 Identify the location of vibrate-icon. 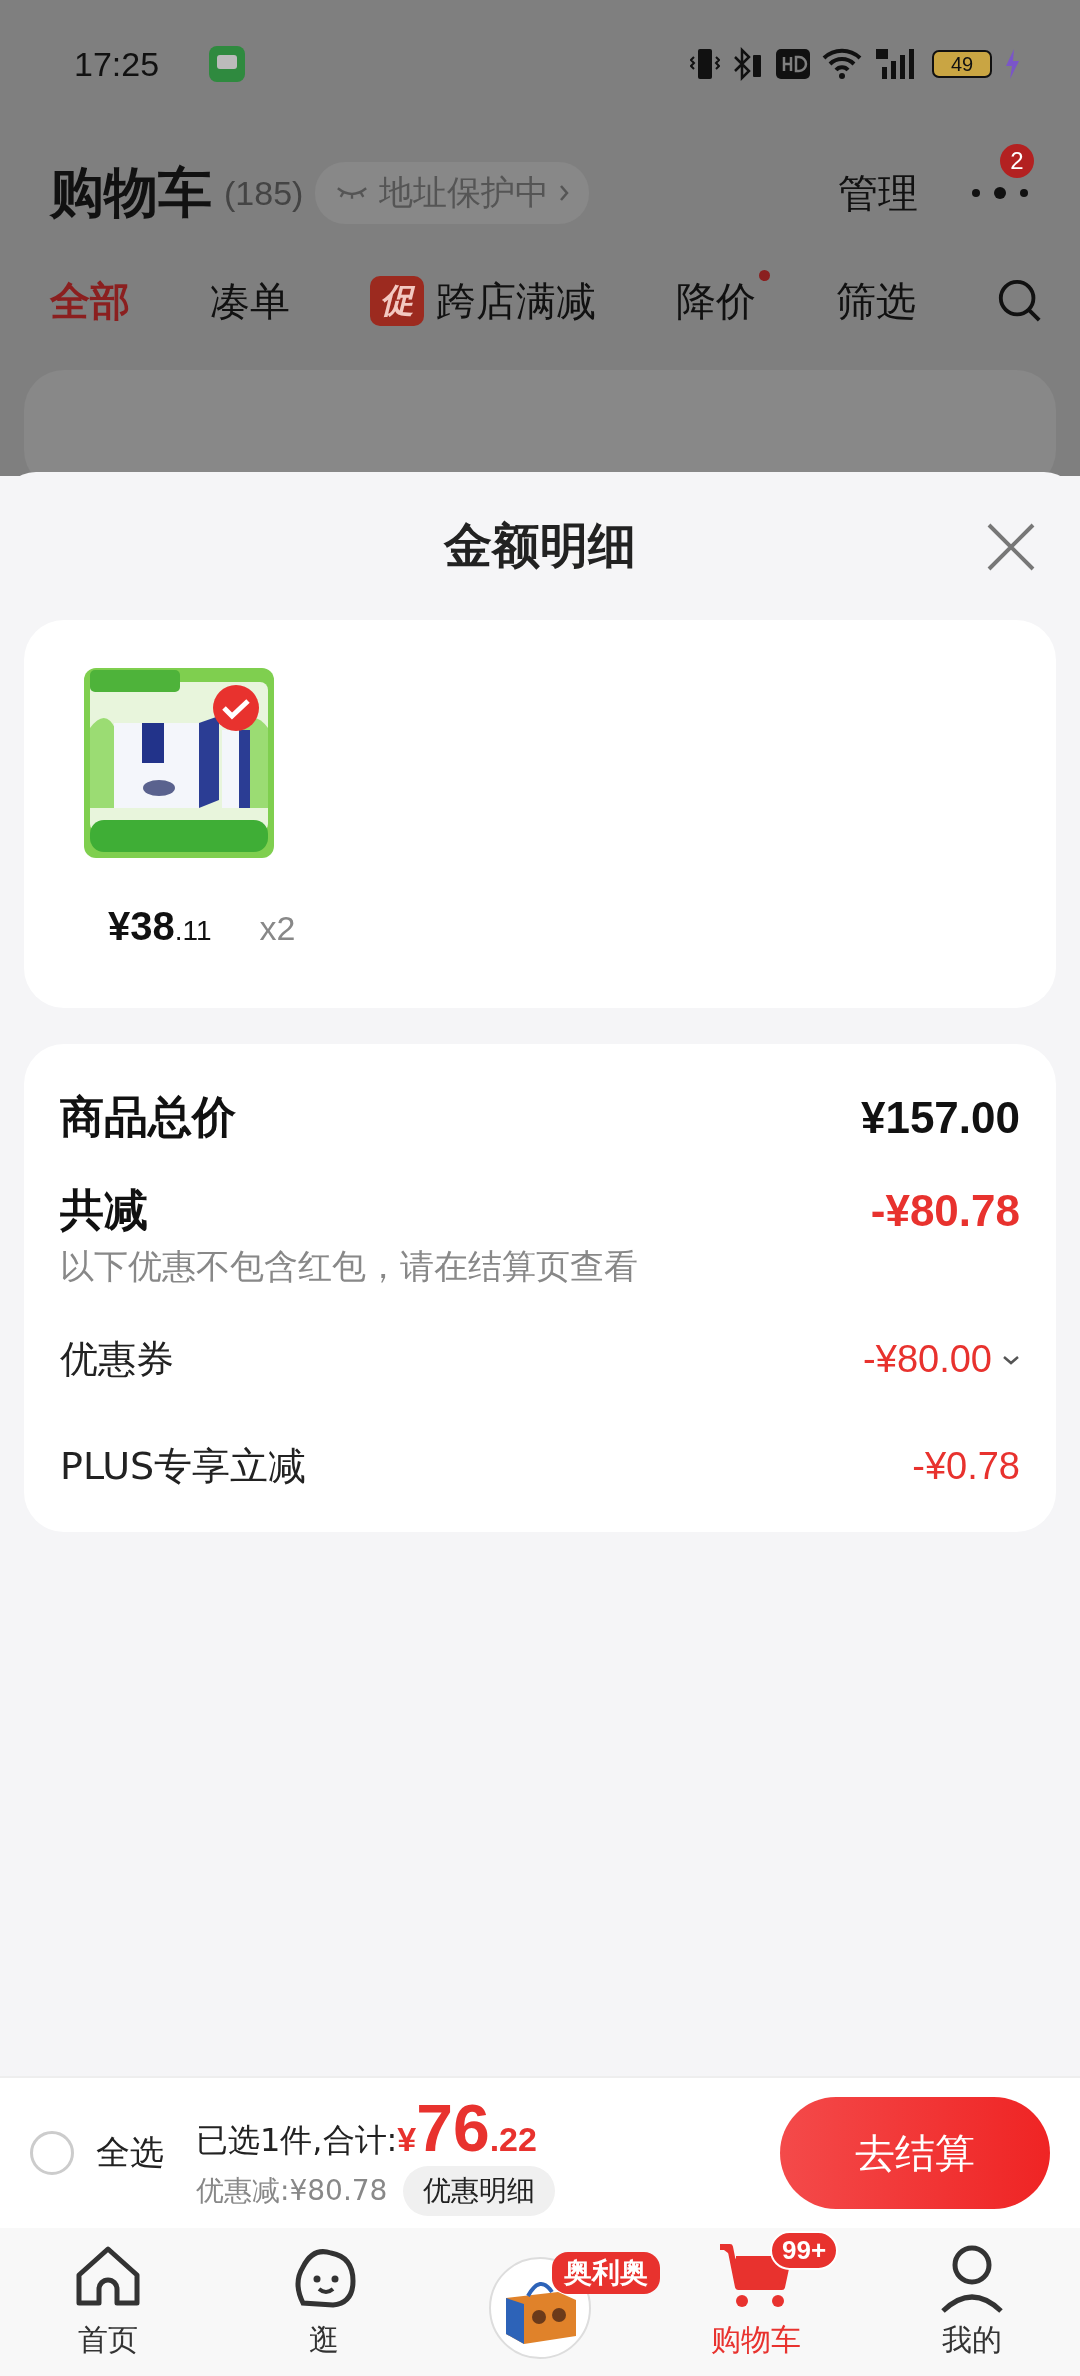
(705, 64).